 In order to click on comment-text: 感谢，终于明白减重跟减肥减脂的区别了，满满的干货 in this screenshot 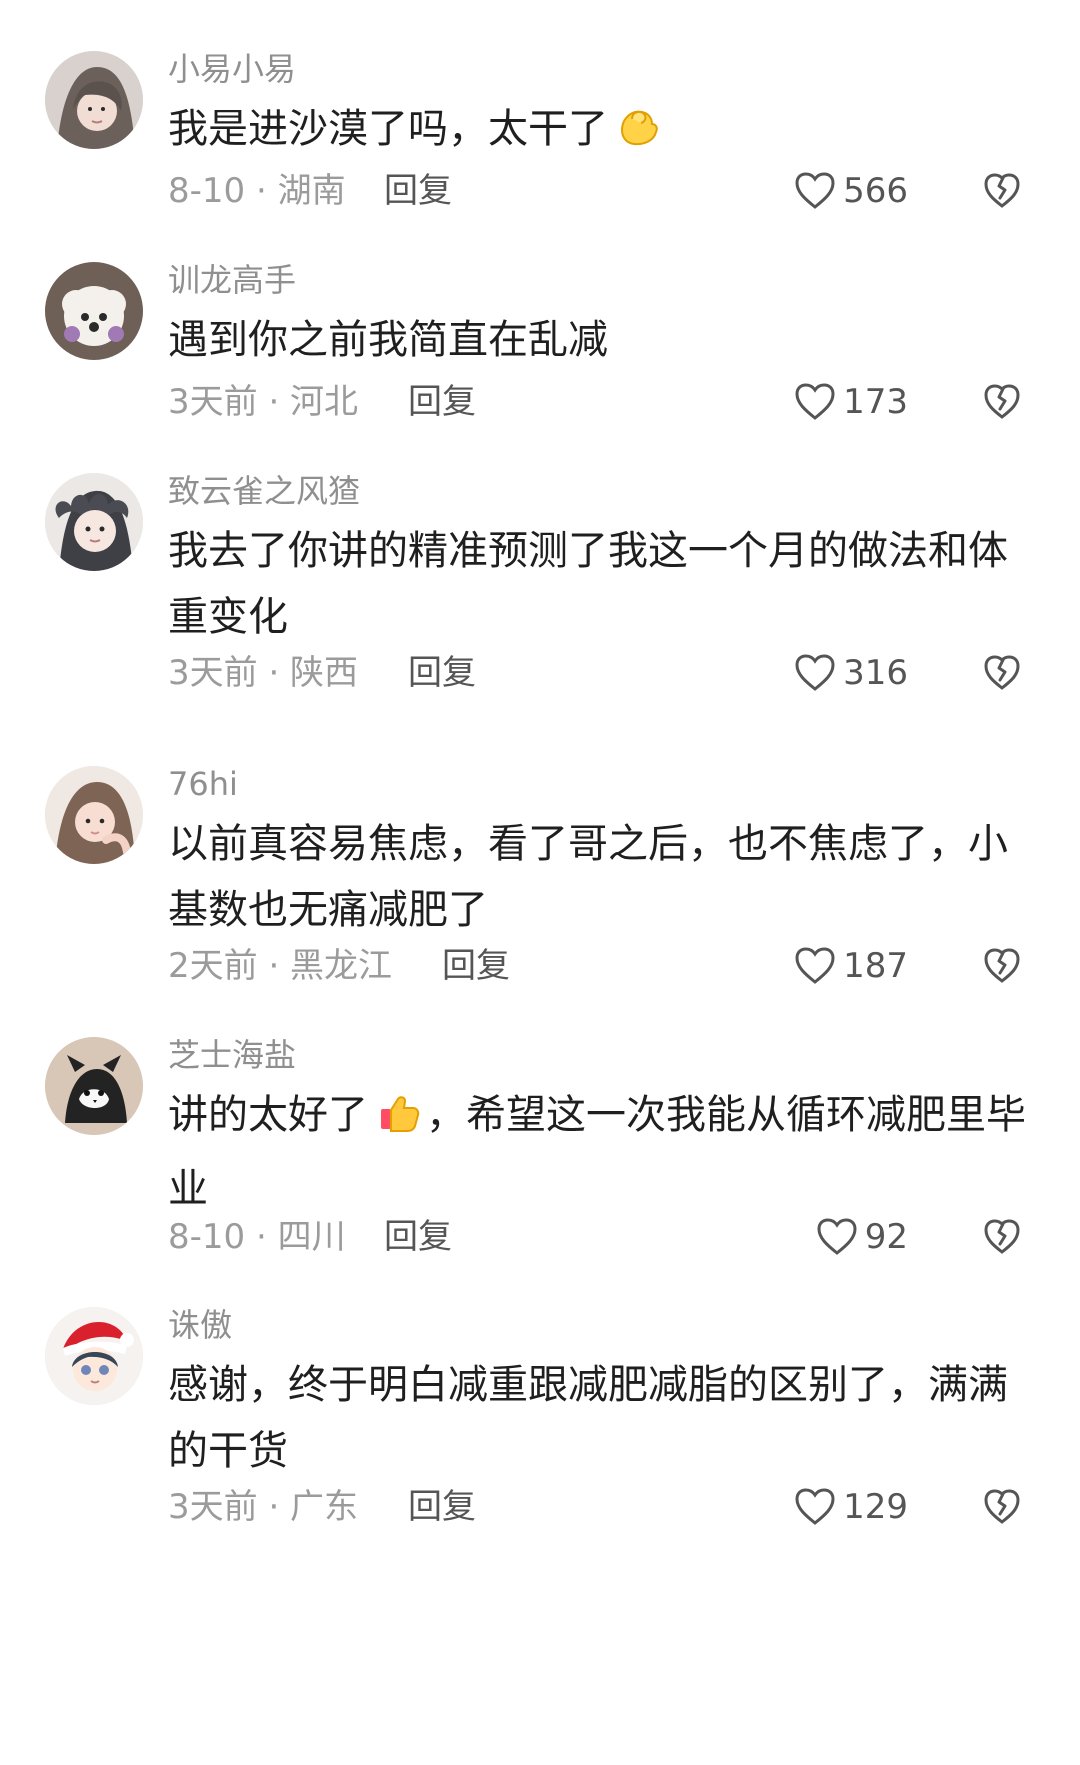, I will do `click(588, 1418)`.